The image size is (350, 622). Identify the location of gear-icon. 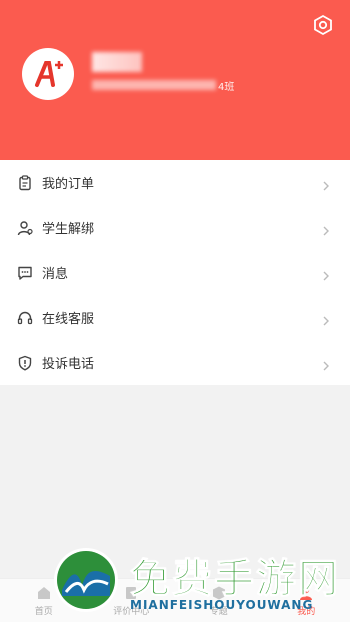
(323, 25).